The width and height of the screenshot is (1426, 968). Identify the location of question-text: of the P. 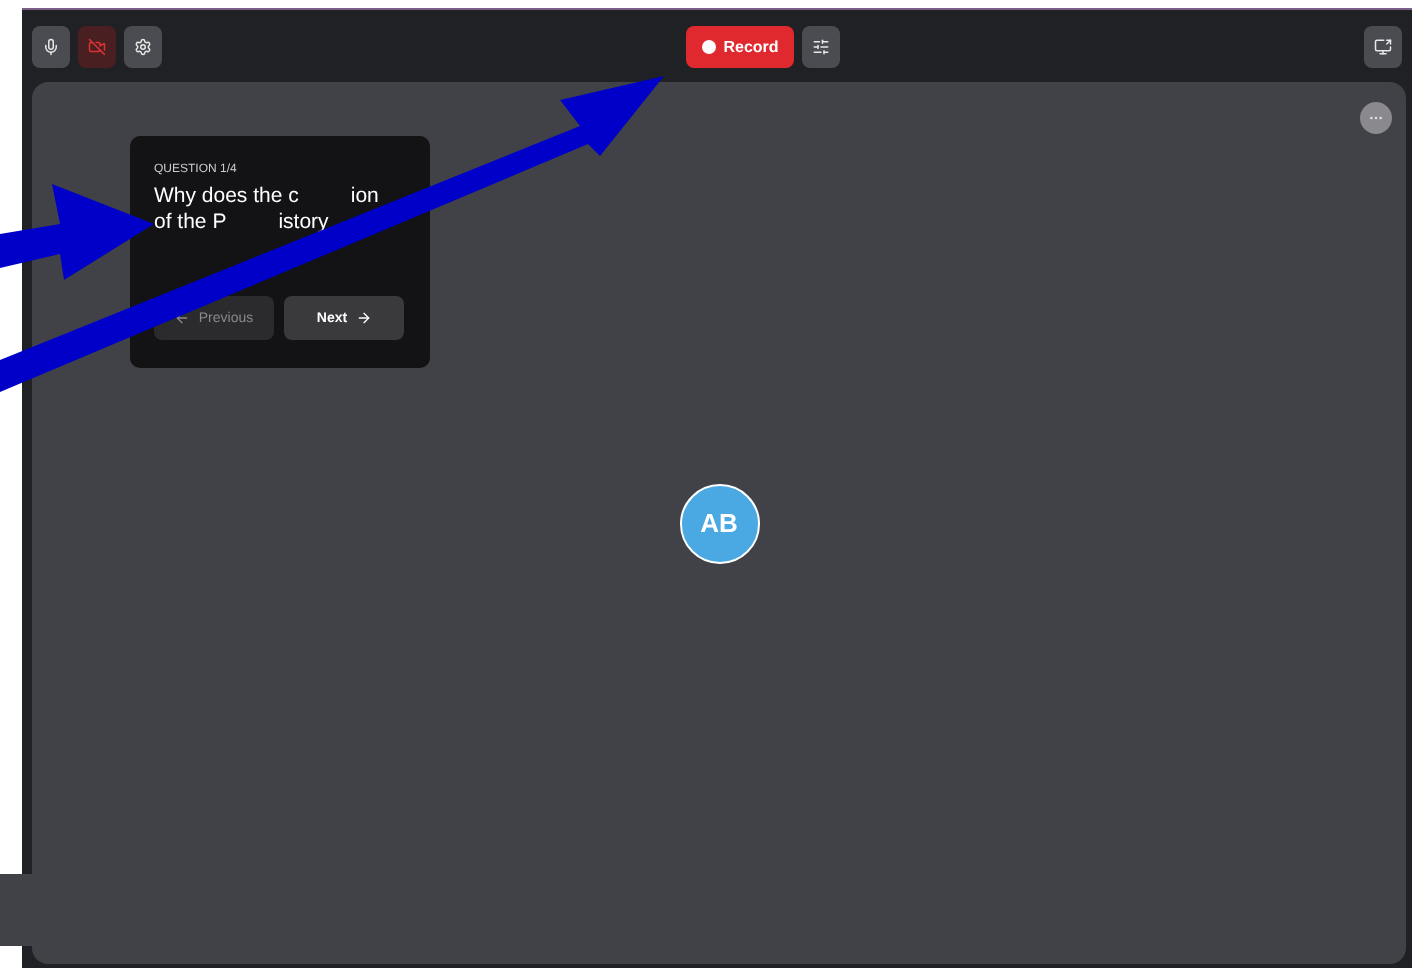
(190, 223).